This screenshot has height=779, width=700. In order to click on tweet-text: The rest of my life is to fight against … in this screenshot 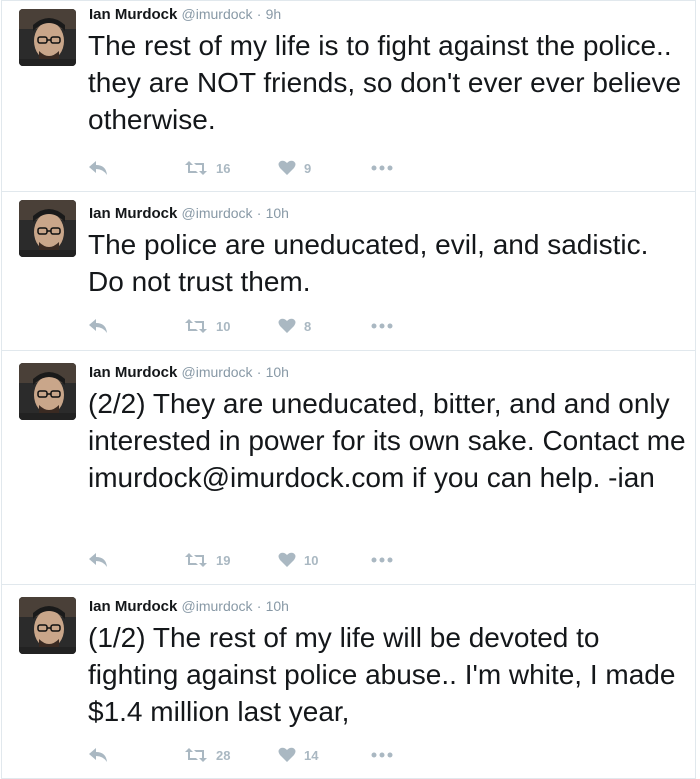, I will do `click(385, 82)`.